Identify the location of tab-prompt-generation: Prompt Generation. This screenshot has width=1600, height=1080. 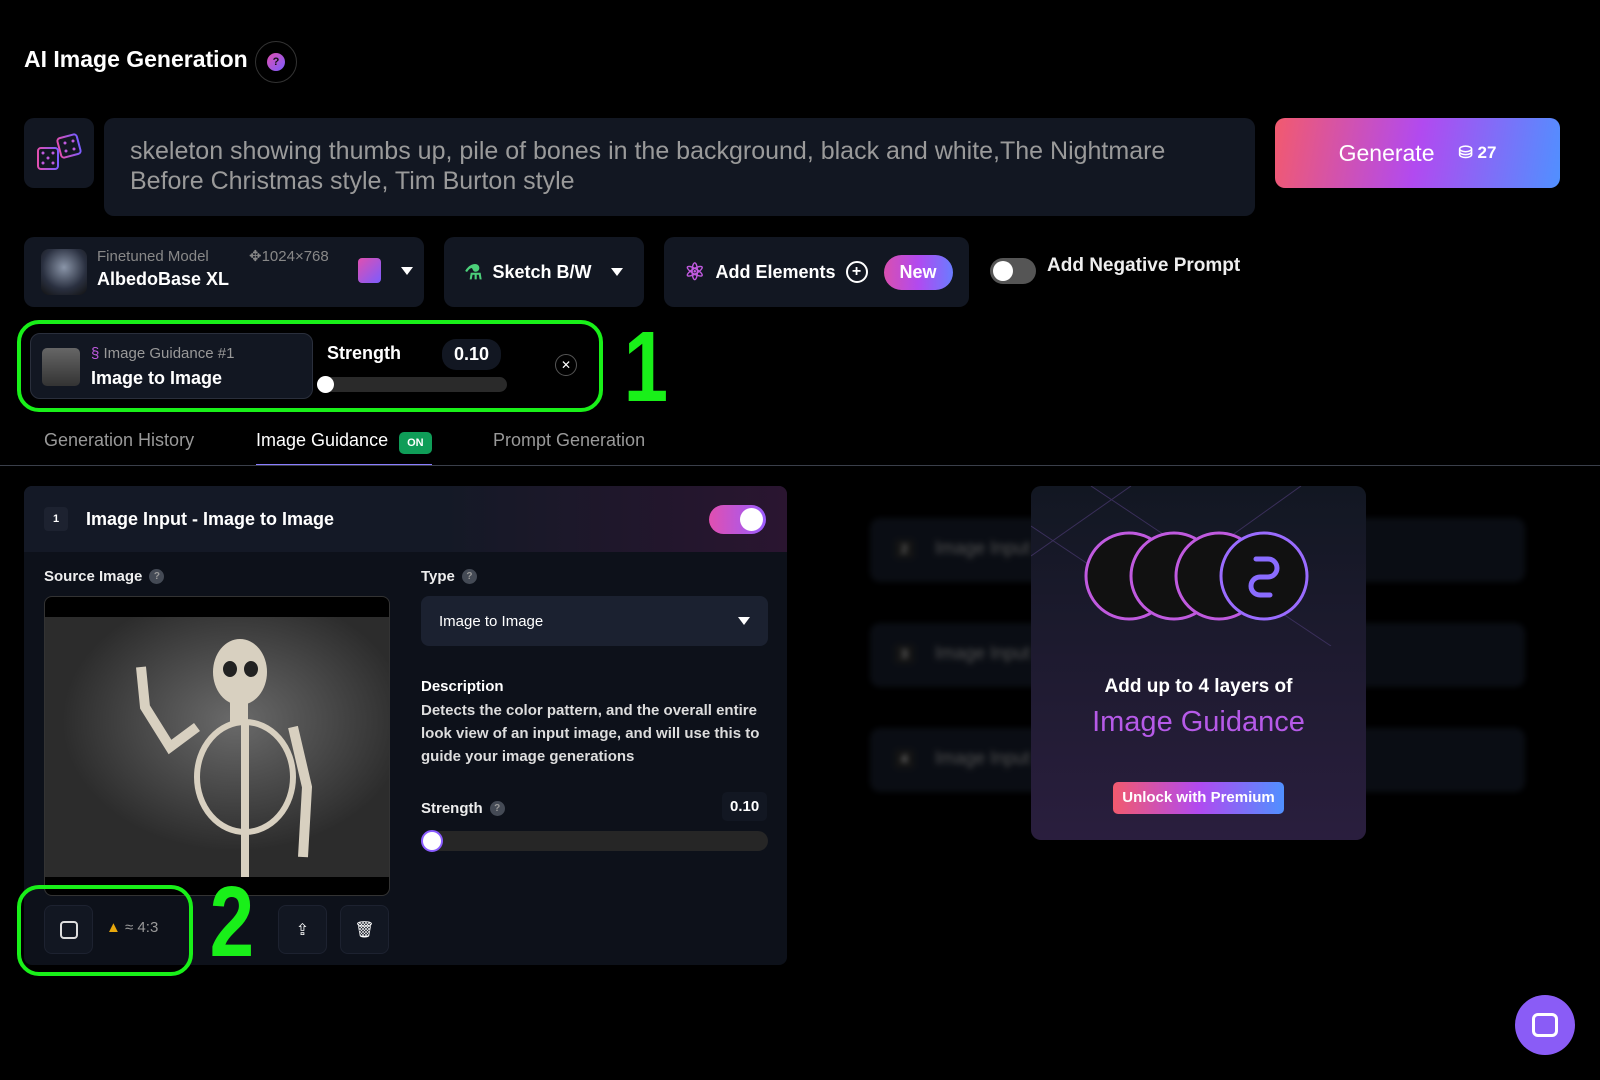
(569, 440).